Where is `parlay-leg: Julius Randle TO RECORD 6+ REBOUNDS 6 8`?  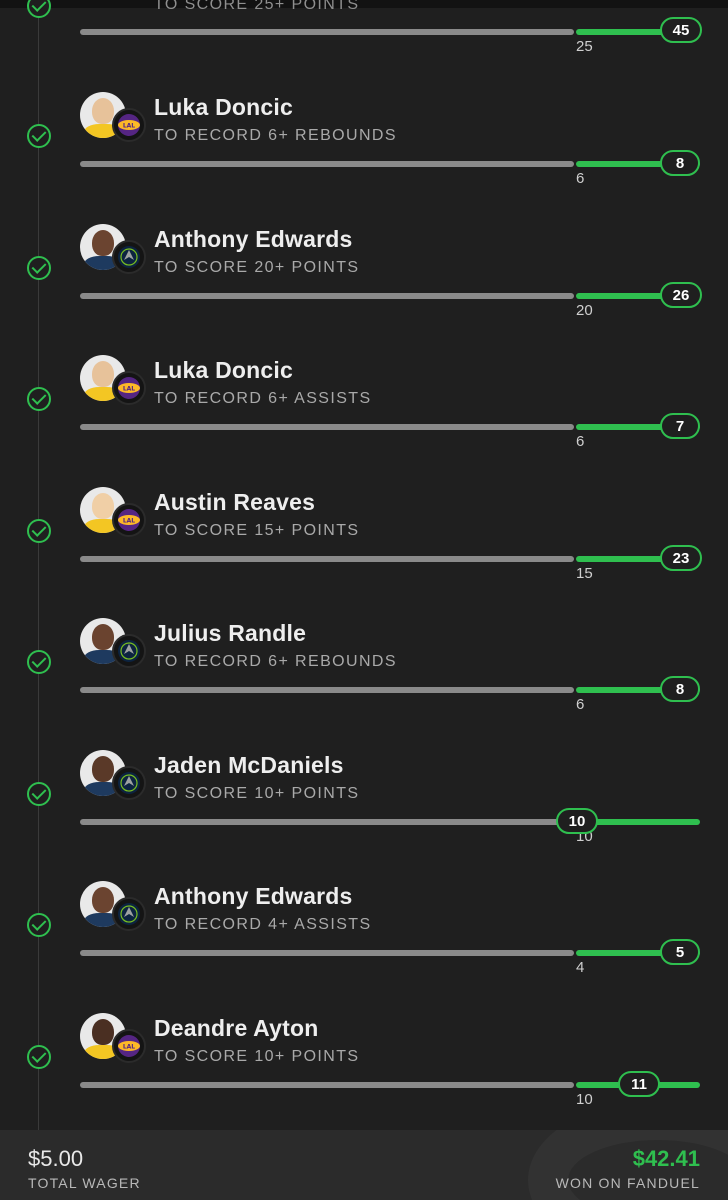 parlay-leg: Julius Randle TO RECORD 6+ REBOUNDS 6 8 is located at coordinates (364, 679).